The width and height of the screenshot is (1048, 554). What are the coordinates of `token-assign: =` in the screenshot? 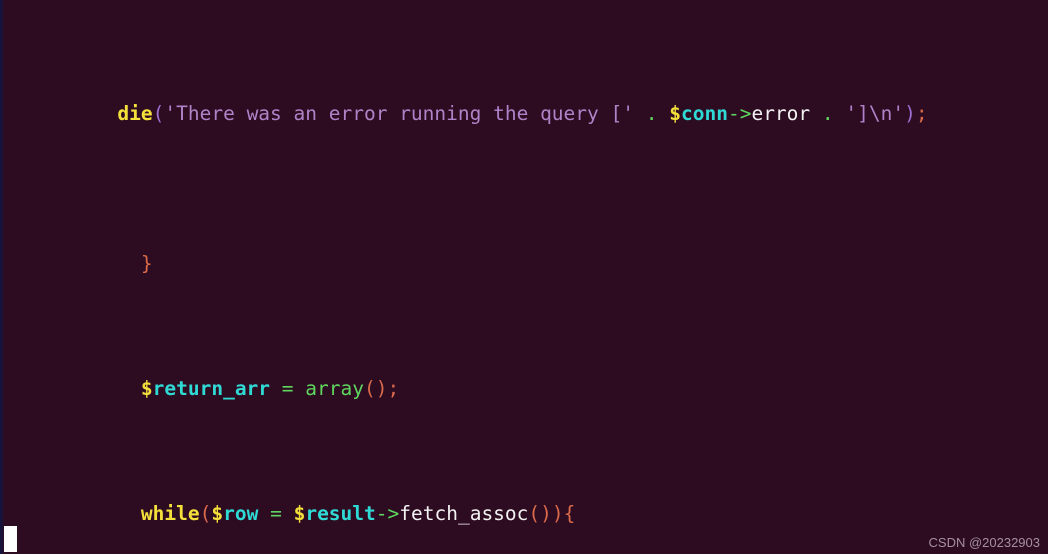 It's located at (287, 388).